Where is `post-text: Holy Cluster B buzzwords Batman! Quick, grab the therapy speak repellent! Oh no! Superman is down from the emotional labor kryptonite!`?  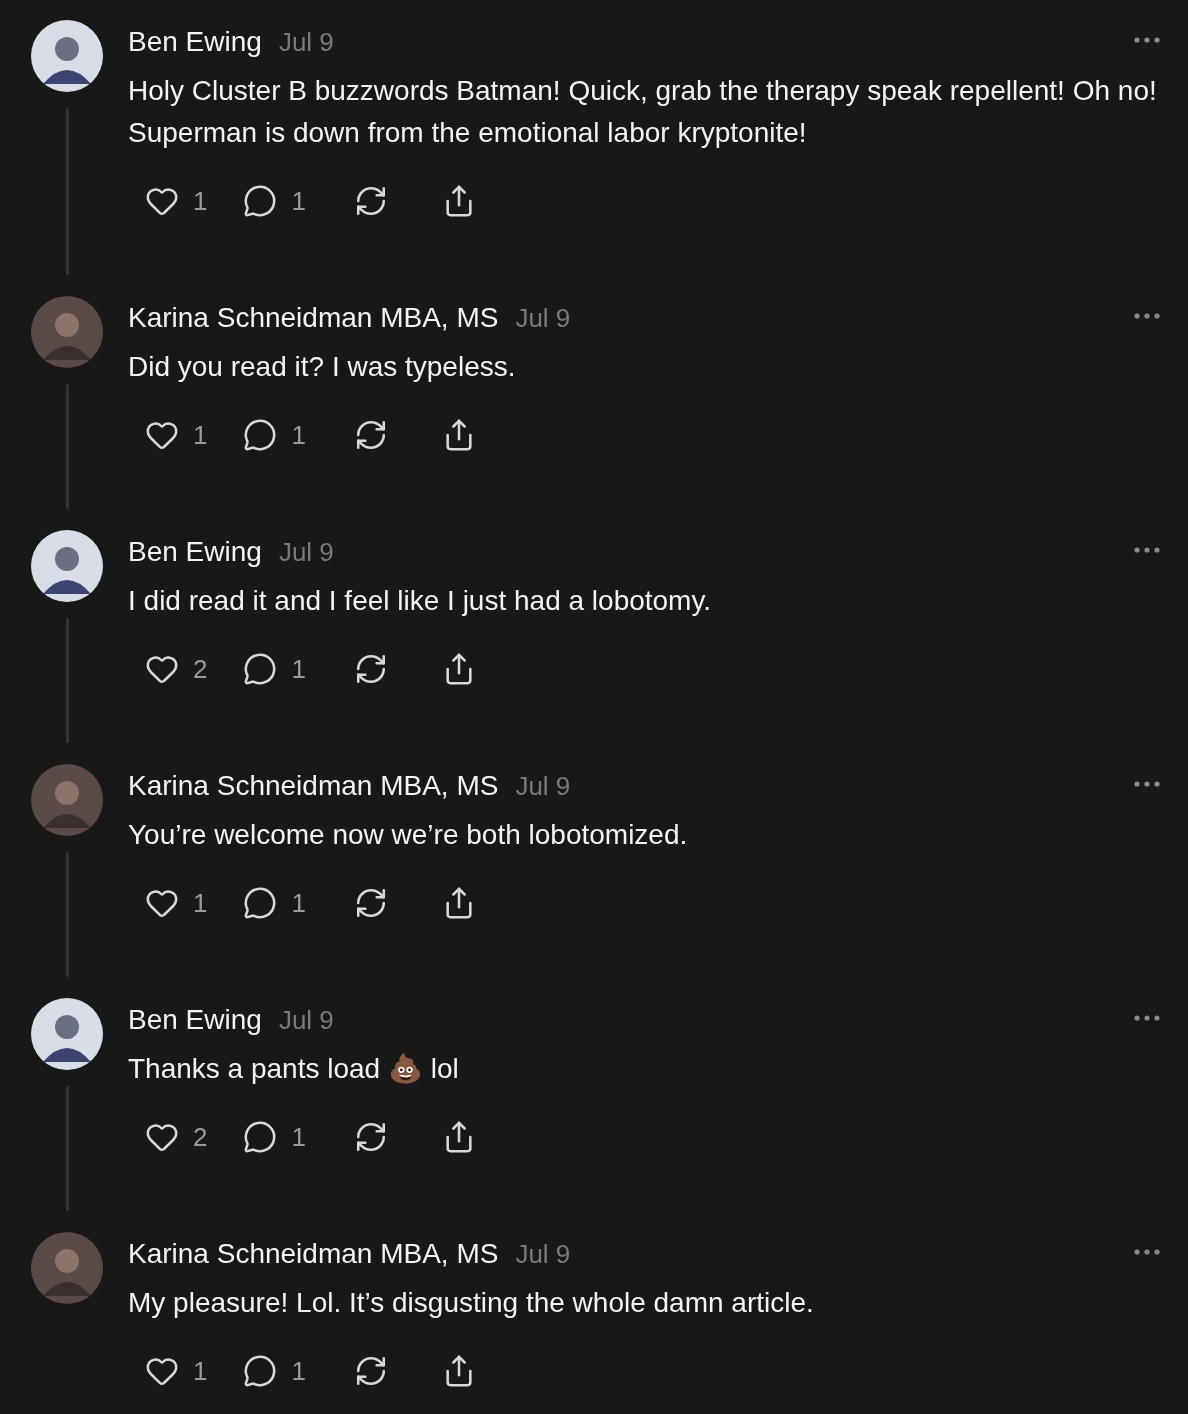 post-text: Holy Cluster B buzzwords Batman! Quick, grab the therapy speak repellent! Oh no! Superman is down from the emotional labor kryptonite! is located at coordinates (643, 112).